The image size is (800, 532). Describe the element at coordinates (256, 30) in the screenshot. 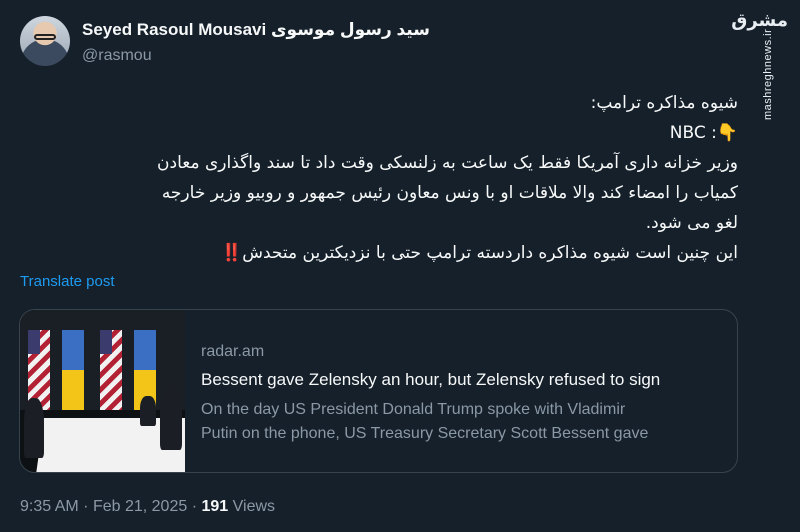

I see `author-name: Seyed Rasoul Mousavi سید رسول موسوی` at that location.